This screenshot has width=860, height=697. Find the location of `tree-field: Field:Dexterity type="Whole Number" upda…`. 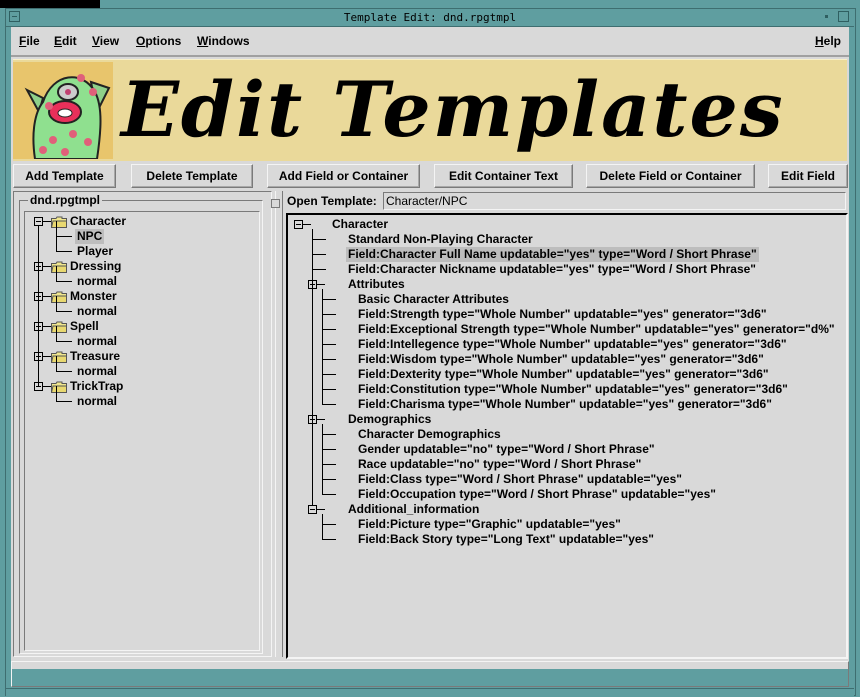

tree-field: Field:Dexterity type="Whole Number" upda… is located at coordinates (563, 374).